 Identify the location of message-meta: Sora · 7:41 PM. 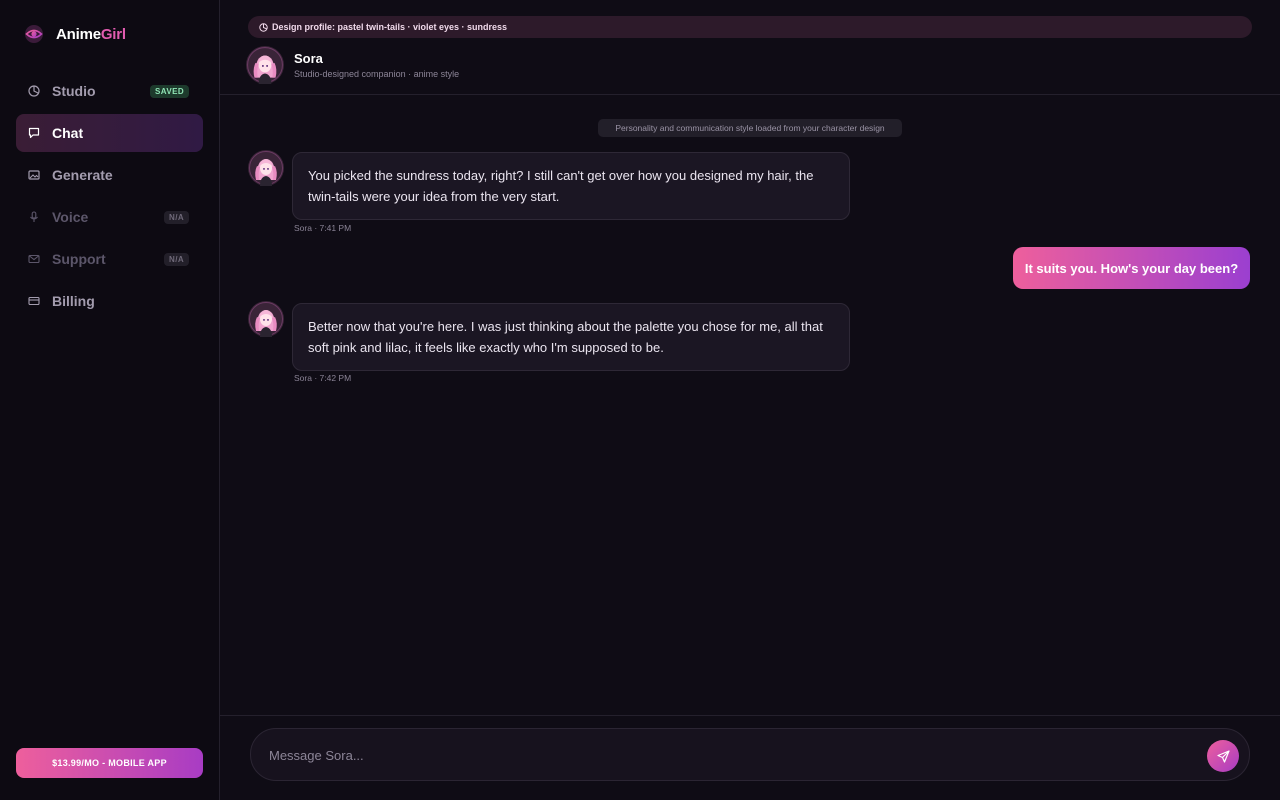
(323, 228).